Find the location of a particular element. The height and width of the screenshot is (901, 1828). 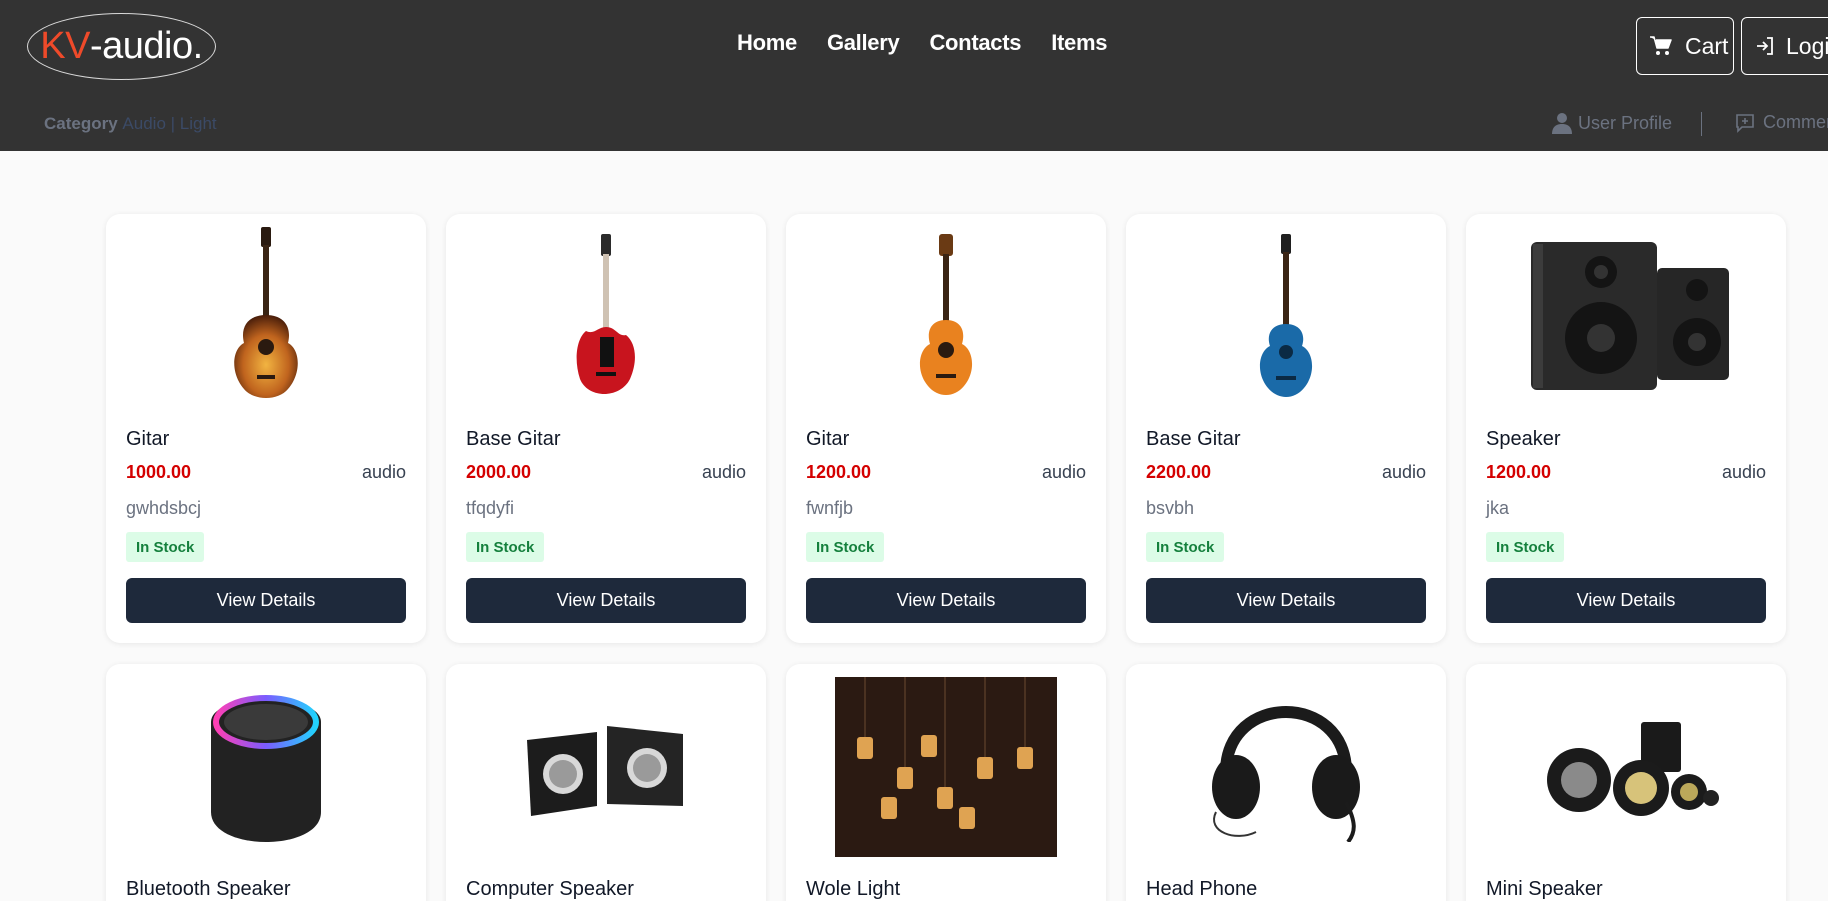

comment-icon is located at coordinates (1745, 123).